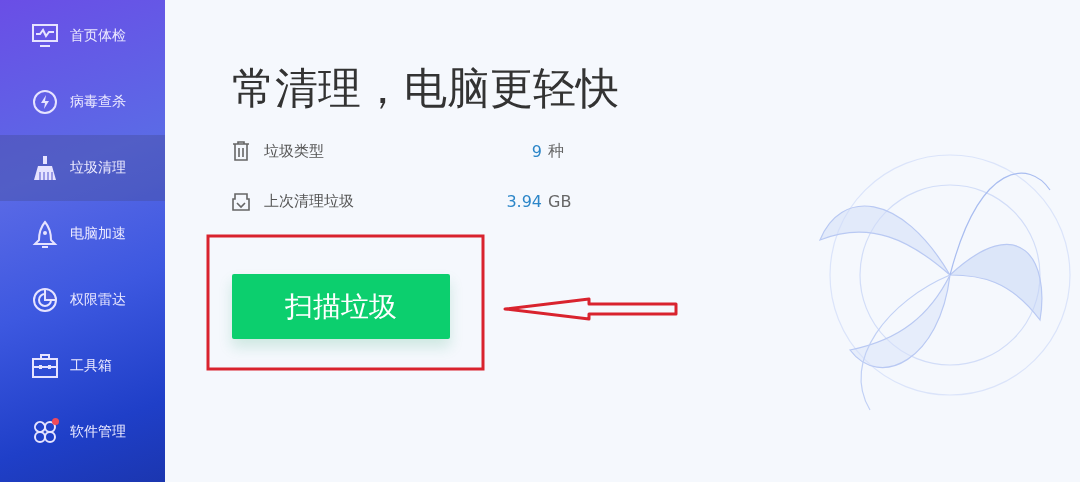 This screenshot has width=1080, height=482. Describe the element at coordinates (524, 201) in the screenshot. I see `stat-value: 3.94` at that location.